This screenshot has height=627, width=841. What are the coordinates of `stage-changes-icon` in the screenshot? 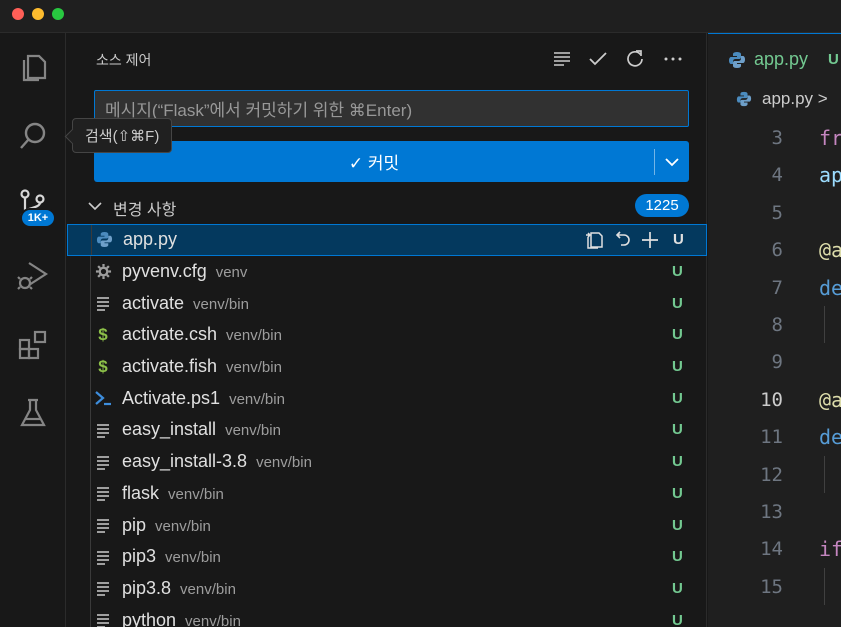 It's located at (650, 240).